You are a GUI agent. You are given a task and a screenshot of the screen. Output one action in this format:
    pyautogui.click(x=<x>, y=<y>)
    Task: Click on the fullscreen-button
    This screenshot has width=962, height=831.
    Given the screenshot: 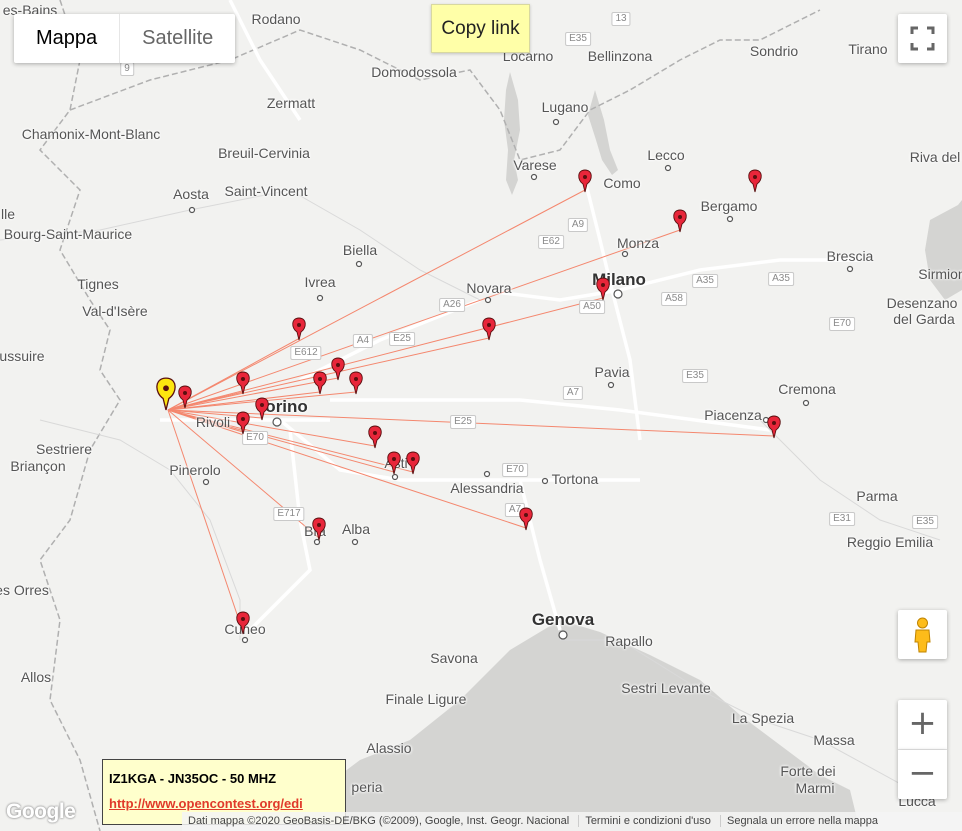 What is the action you would take?
    pyautogui.click(x=922, y=38)
    